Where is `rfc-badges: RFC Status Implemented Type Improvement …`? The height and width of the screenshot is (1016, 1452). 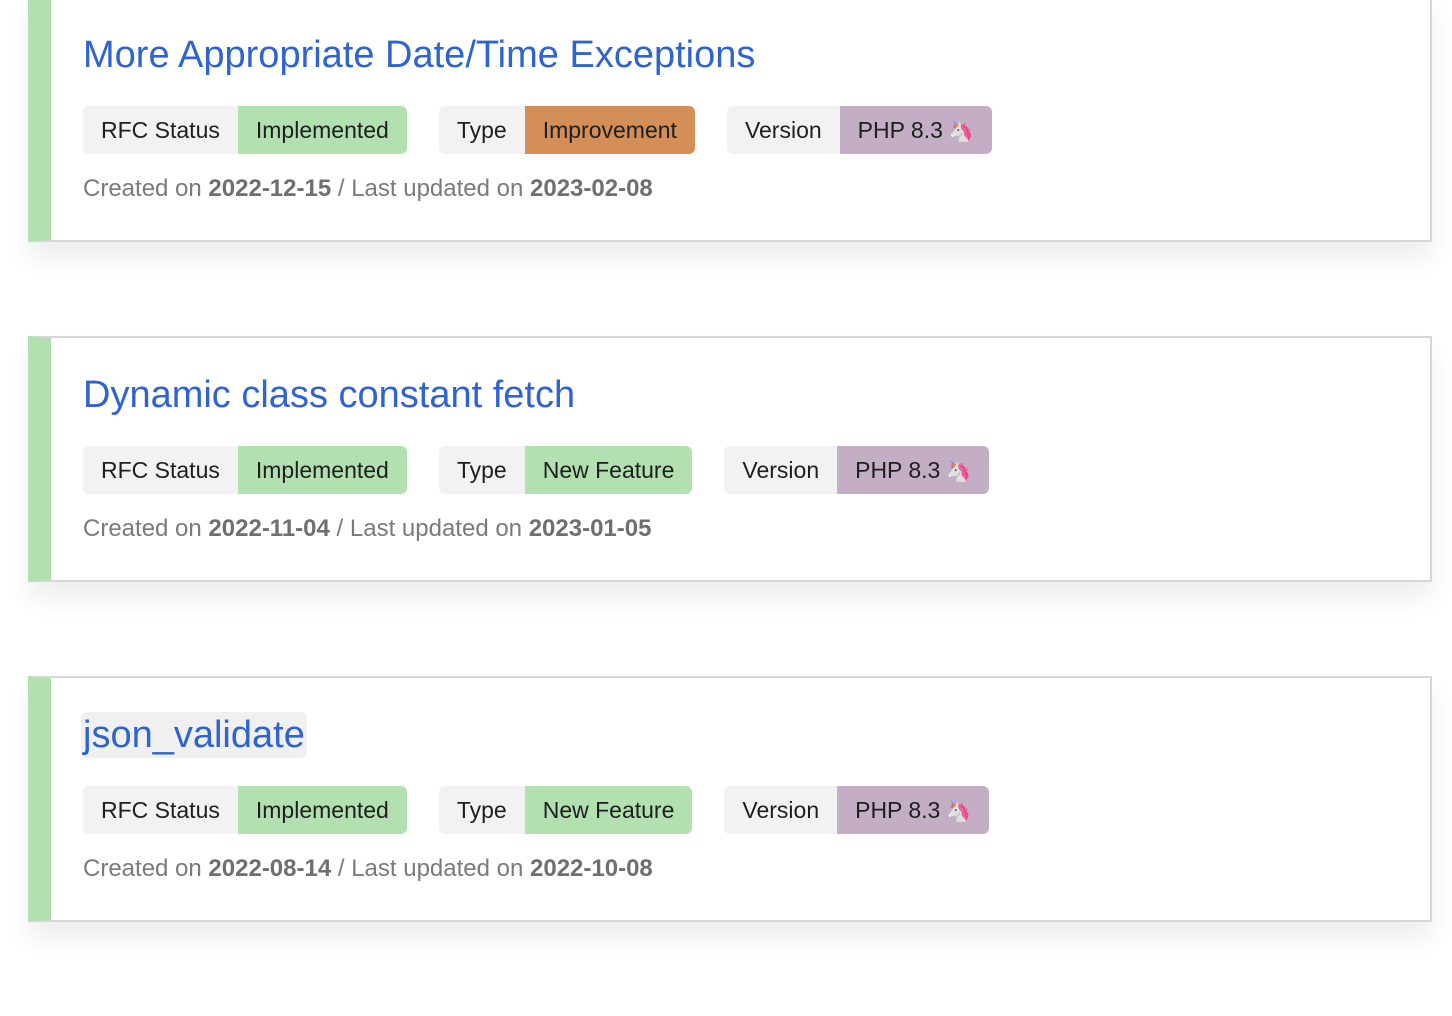
rfc-badges: RFC Status Implemented Type Improvement … is located at coordinates (553, 130).